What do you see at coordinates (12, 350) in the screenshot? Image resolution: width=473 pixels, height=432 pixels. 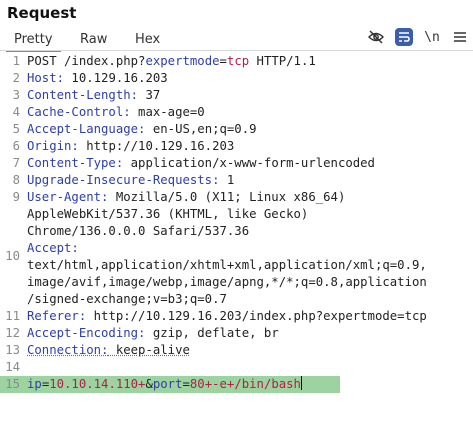 I see `line-number: 13` at bounding box center [12, 350].